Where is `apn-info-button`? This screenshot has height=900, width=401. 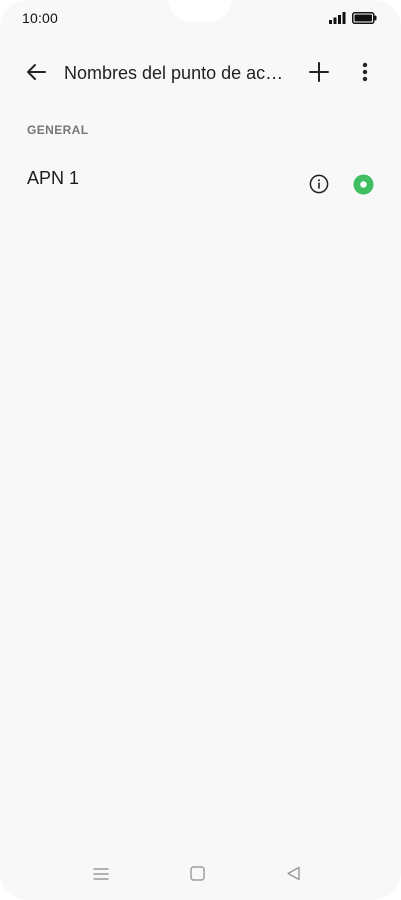 apn-info-button is located at coordinates (319, 186).